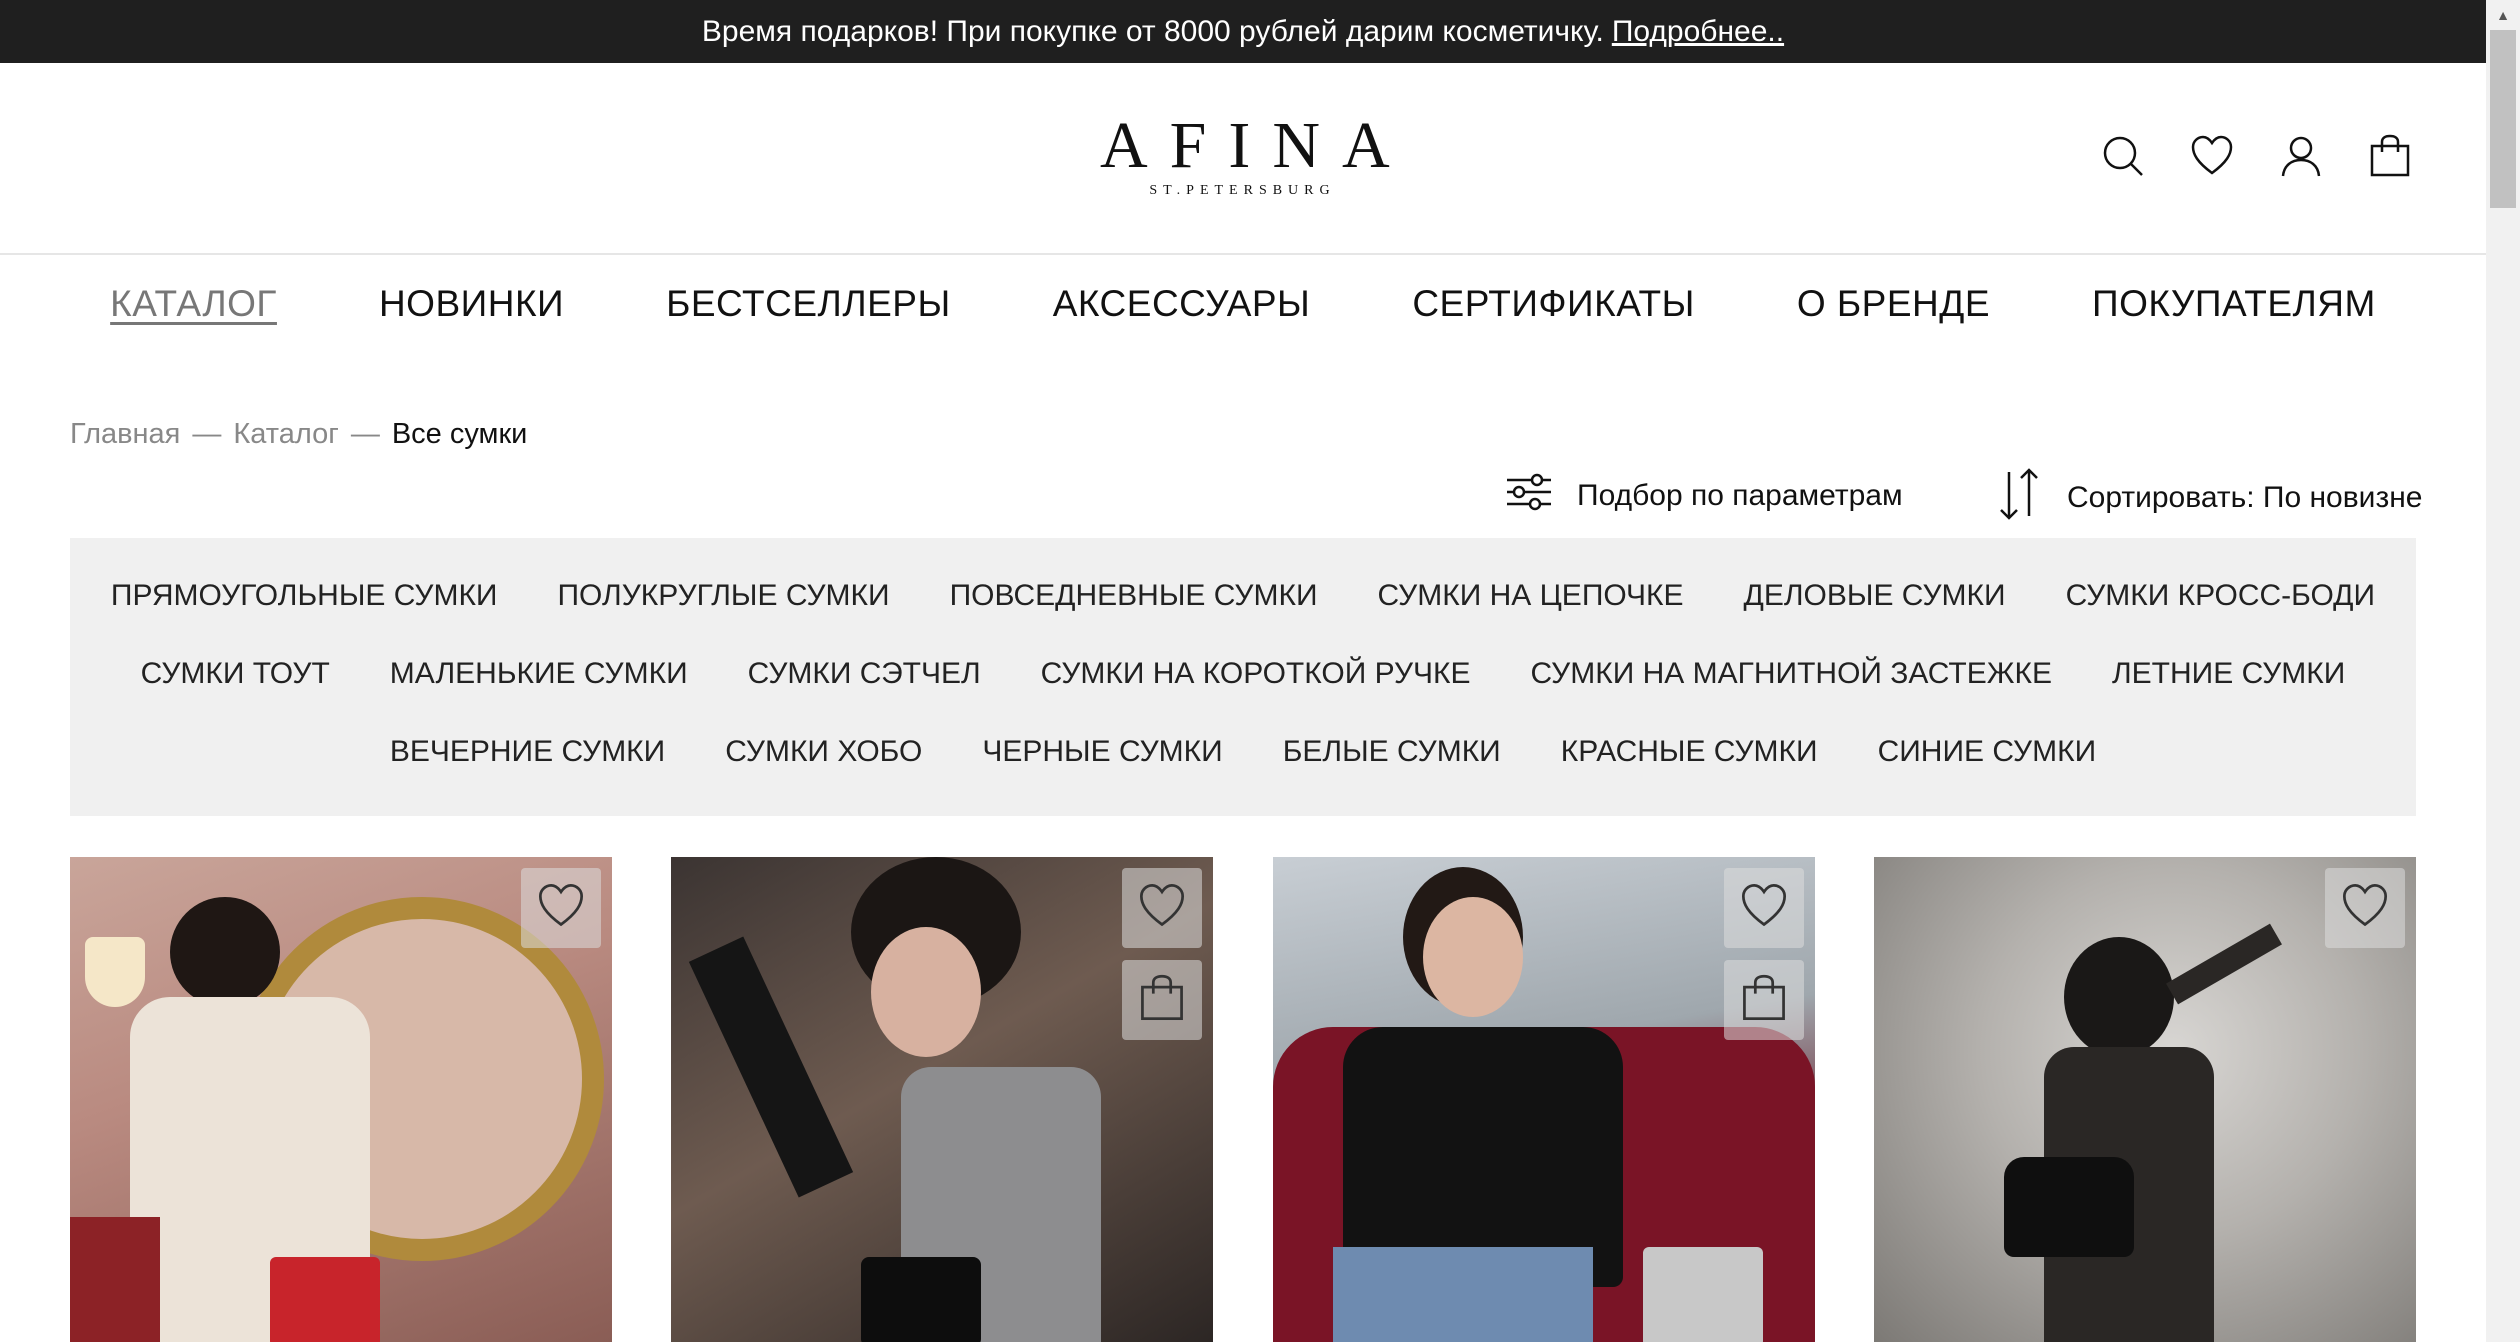  Describe the element at coordinates (1893, 304) in the screenshot. I see `nav-about-brand: О БРЕНДЕ` at that location.